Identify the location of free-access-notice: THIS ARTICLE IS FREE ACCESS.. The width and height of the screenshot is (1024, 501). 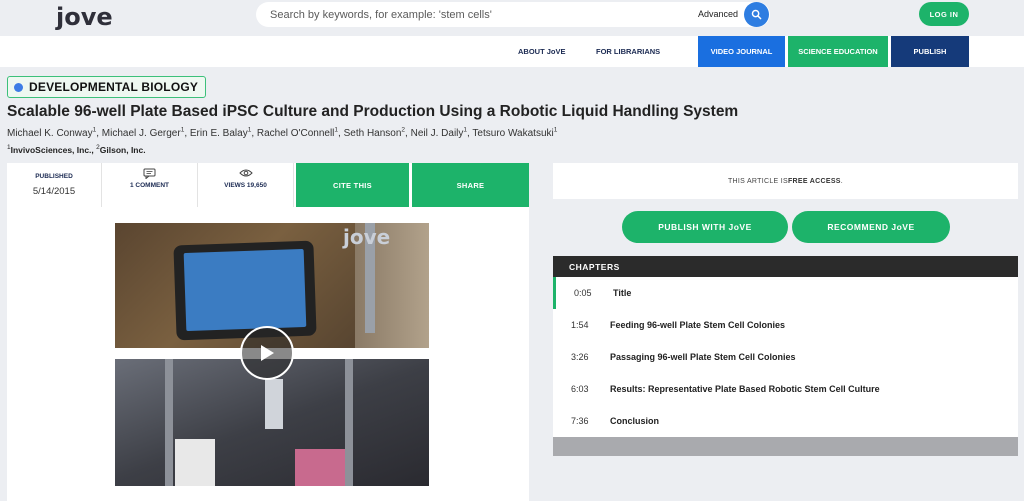
(785, 181).